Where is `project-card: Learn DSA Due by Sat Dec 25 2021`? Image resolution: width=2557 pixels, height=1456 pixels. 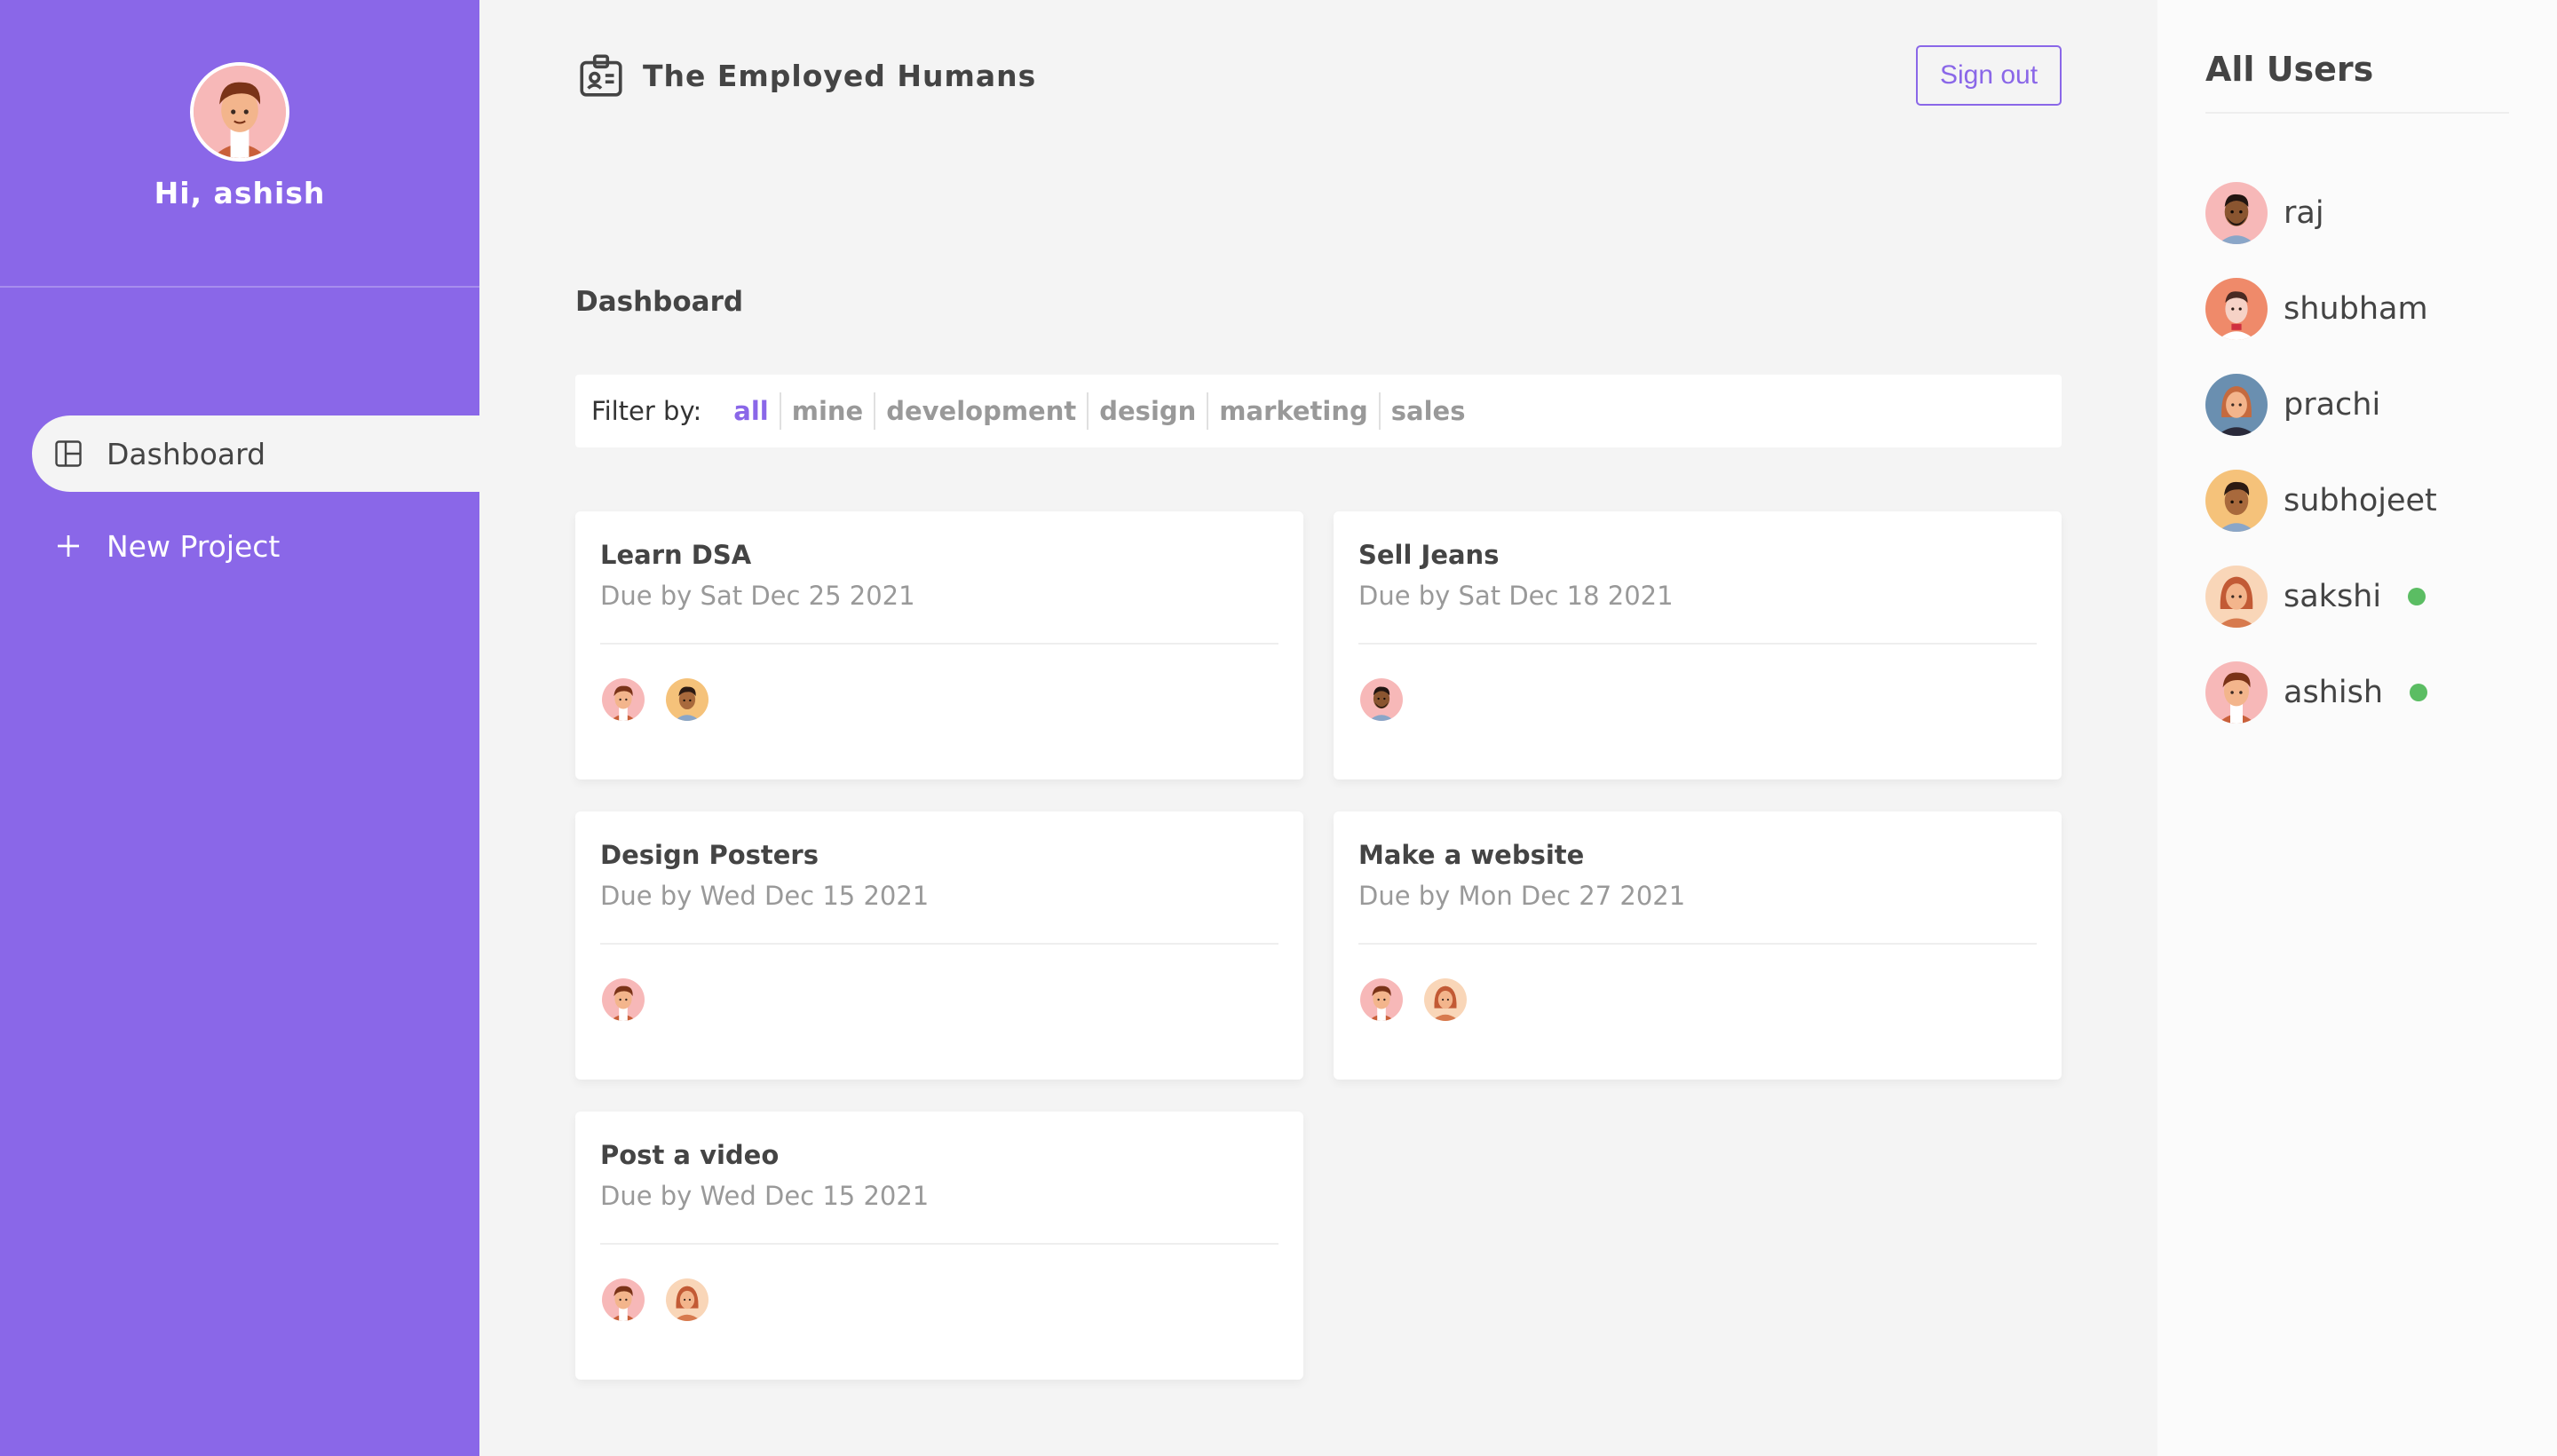 project-card: Learn DSA Due by Sat Dec 25 2021 is located at coordinates (939, 645).